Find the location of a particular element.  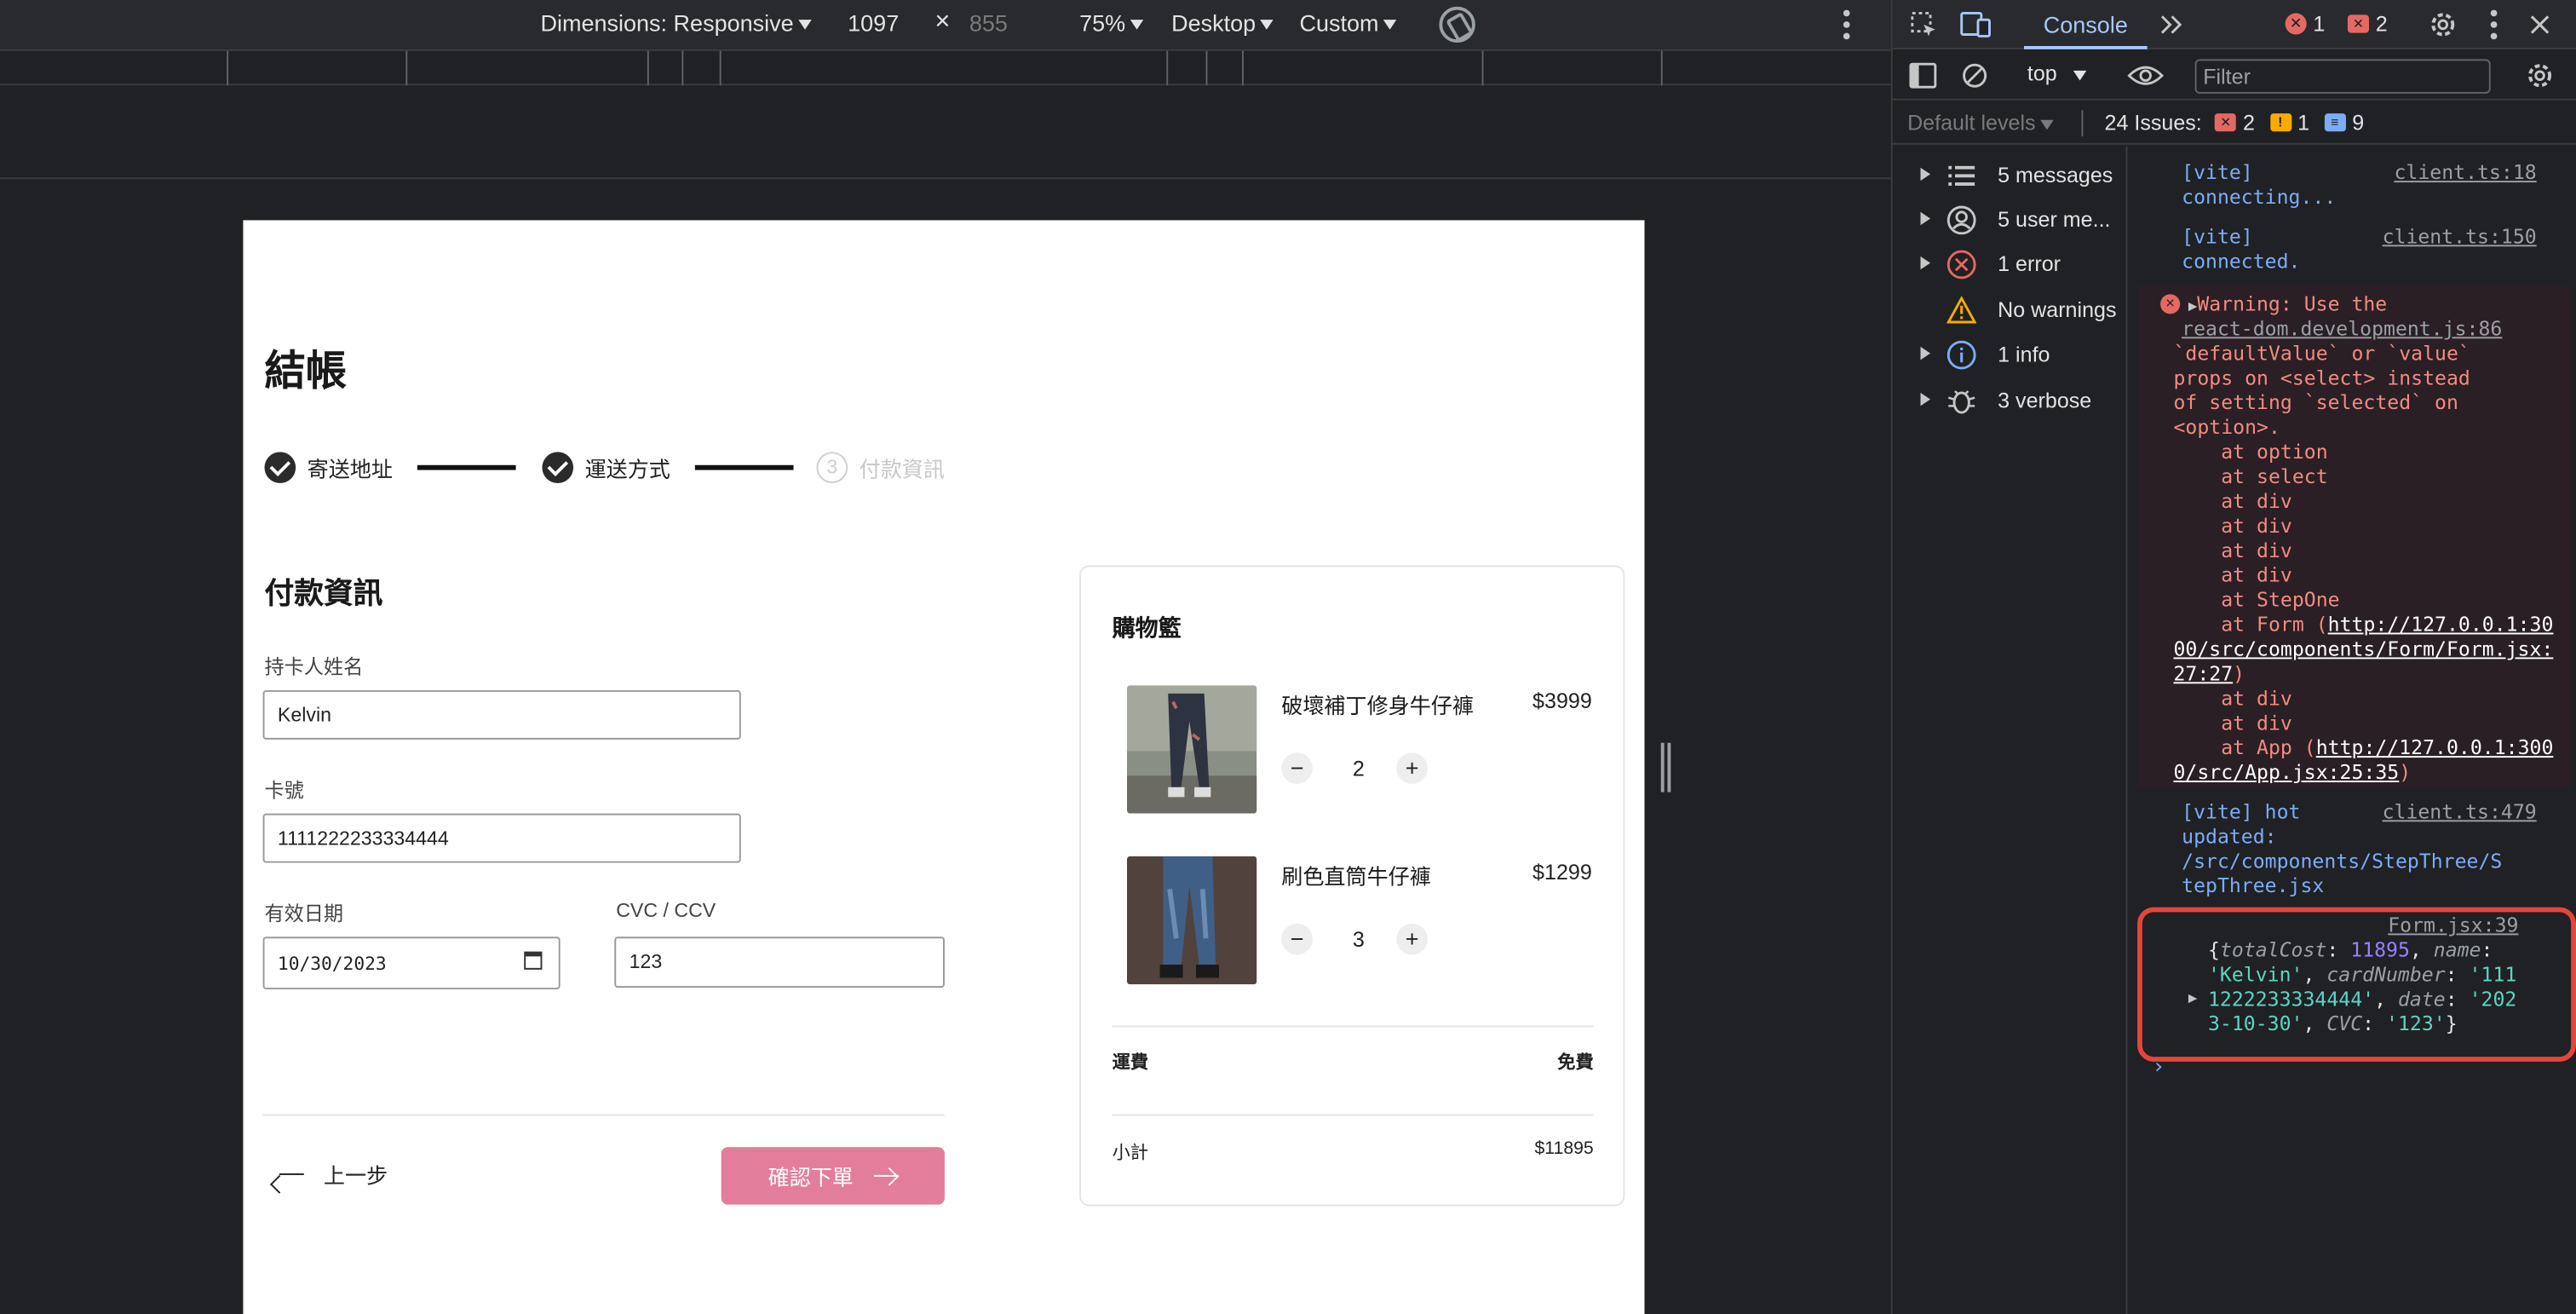

clear-console-icon is located at coordinates (1975, 75).